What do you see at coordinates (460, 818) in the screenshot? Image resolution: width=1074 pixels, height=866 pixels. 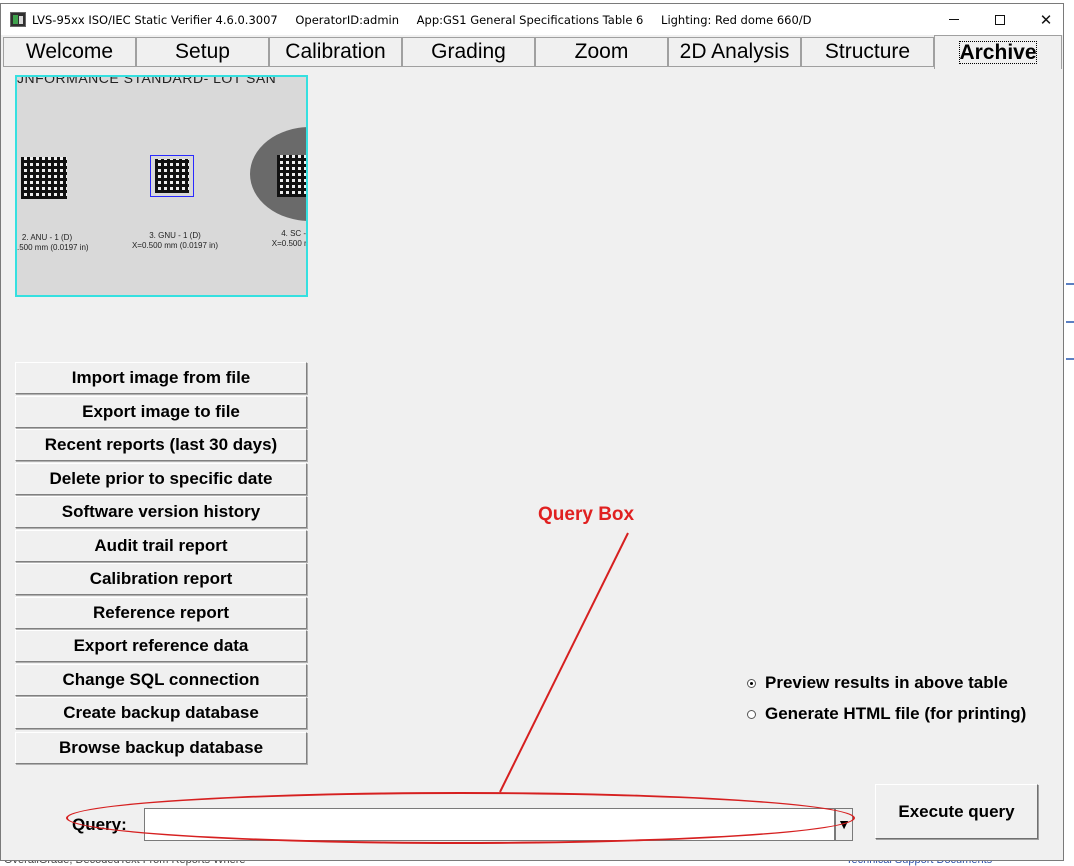 I see `annotation-ellipse` at bounding box center [460, 818].